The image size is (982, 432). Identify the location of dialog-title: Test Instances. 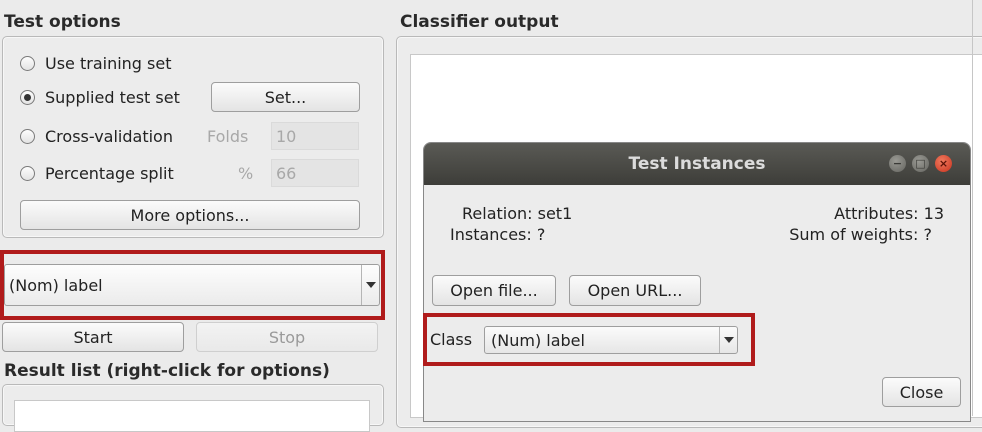
(697, 164).